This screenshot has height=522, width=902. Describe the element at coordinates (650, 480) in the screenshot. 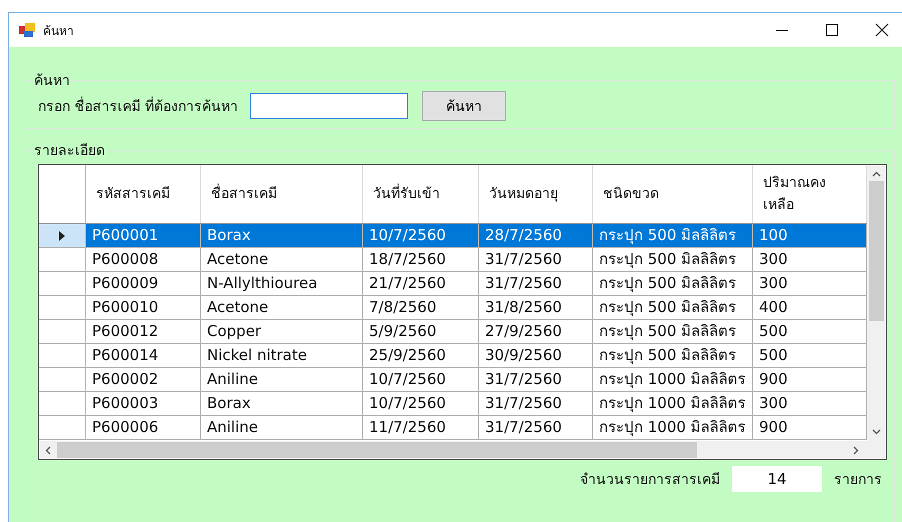

I see `count-label: จำนวนรายการสารเคมี` at that location.